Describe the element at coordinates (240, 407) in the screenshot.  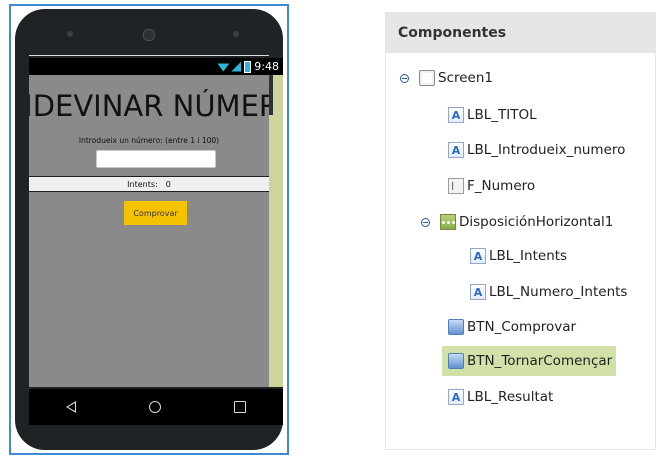
I see `recent-apps-icon` at that location.